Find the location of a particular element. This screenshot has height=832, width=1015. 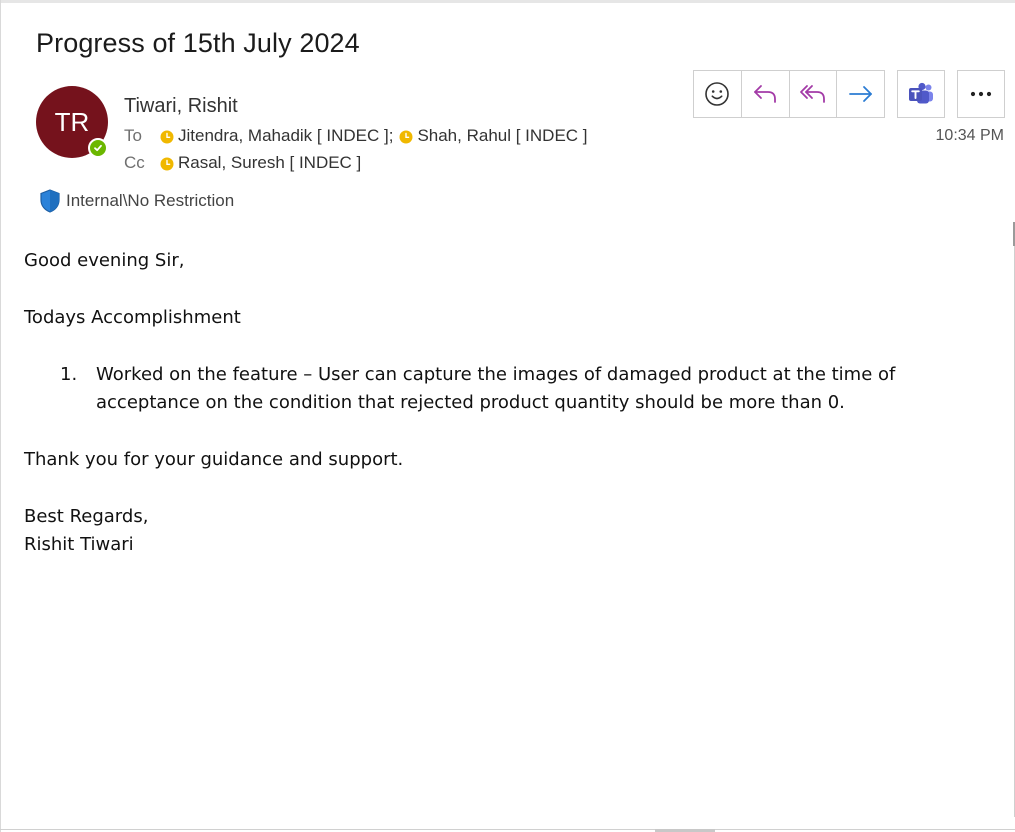

reply-all-button is located at coordinates (814, 94).